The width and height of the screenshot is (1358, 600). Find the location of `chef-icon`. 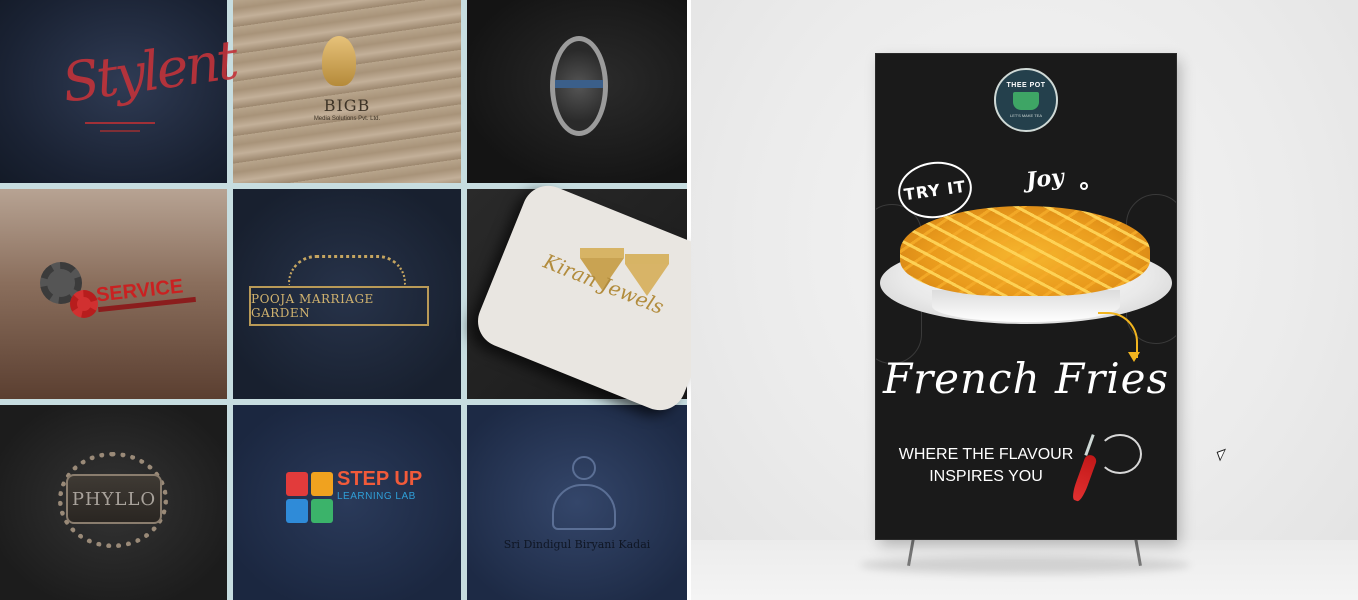

chef-icon is located at coordinates (584, 468).